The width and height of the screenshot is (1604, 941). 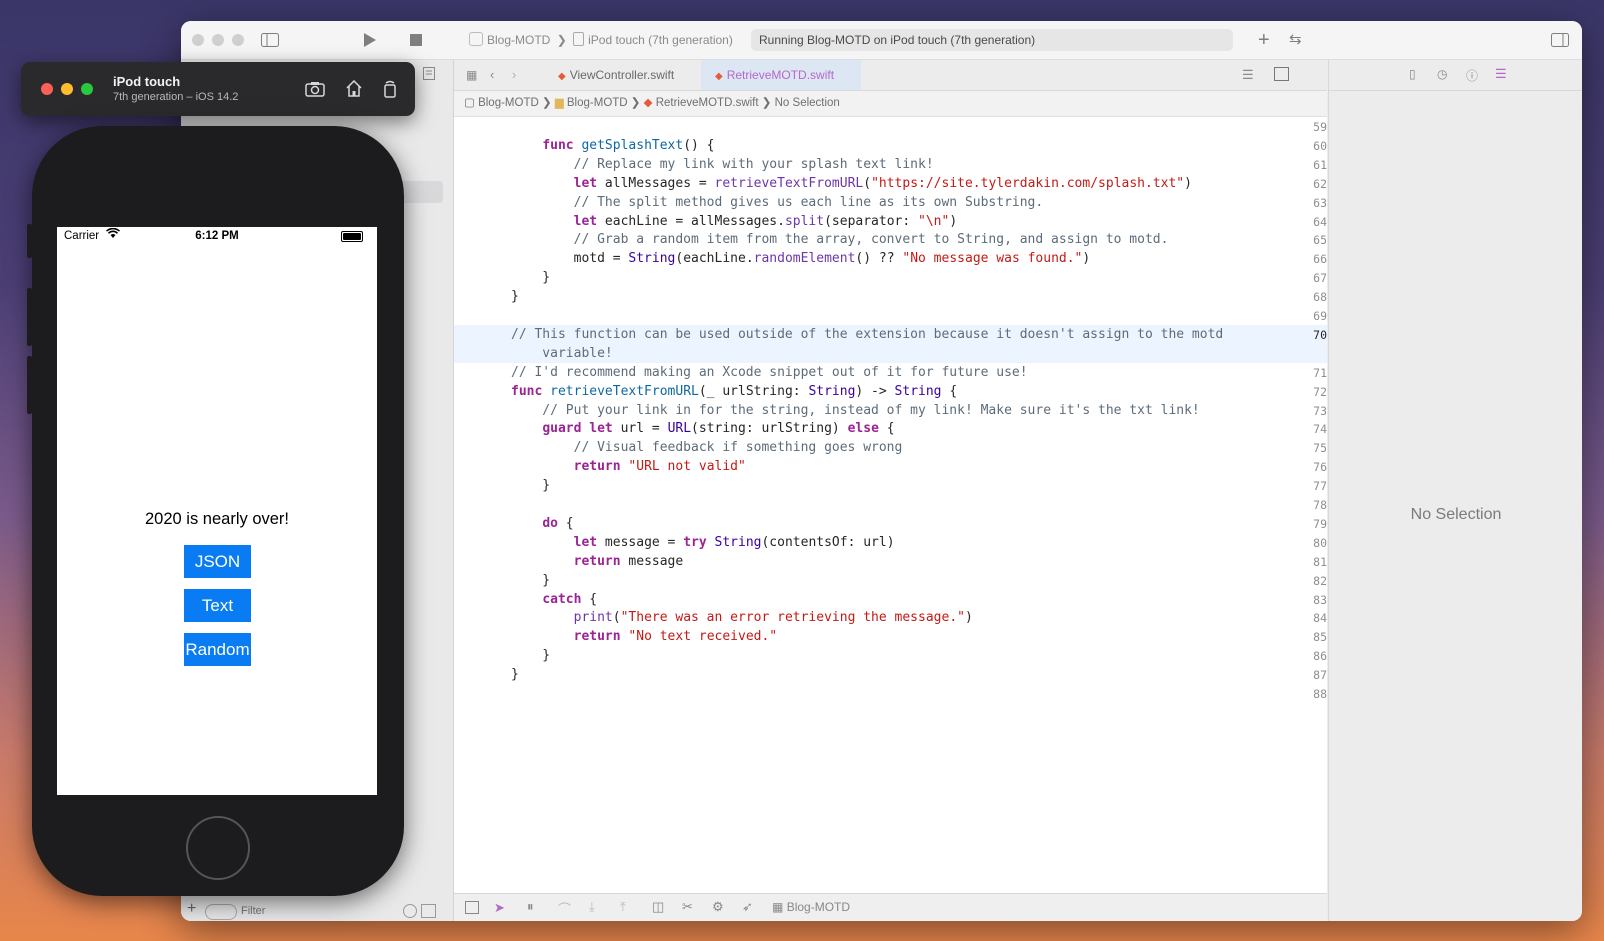 What do you see at coordinates (217, 561) in the screenshot?
I see `json-button: JSON` at bounding box center [217, 561].